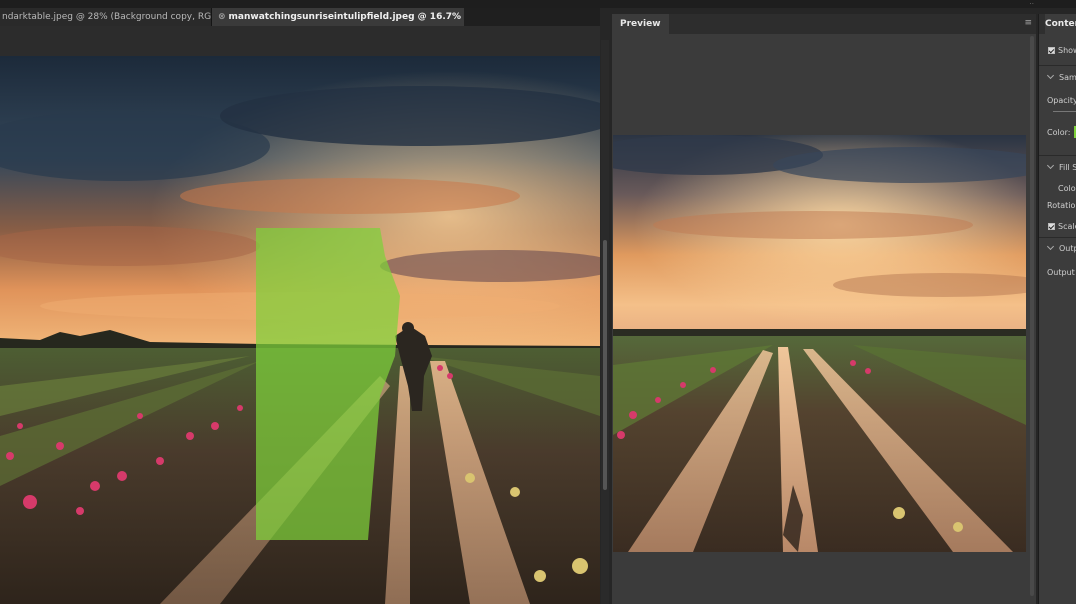  Describe the element at coordinates (1028, 23) in the screenshot. I see `panel-menu-icon: ≡` at that location.